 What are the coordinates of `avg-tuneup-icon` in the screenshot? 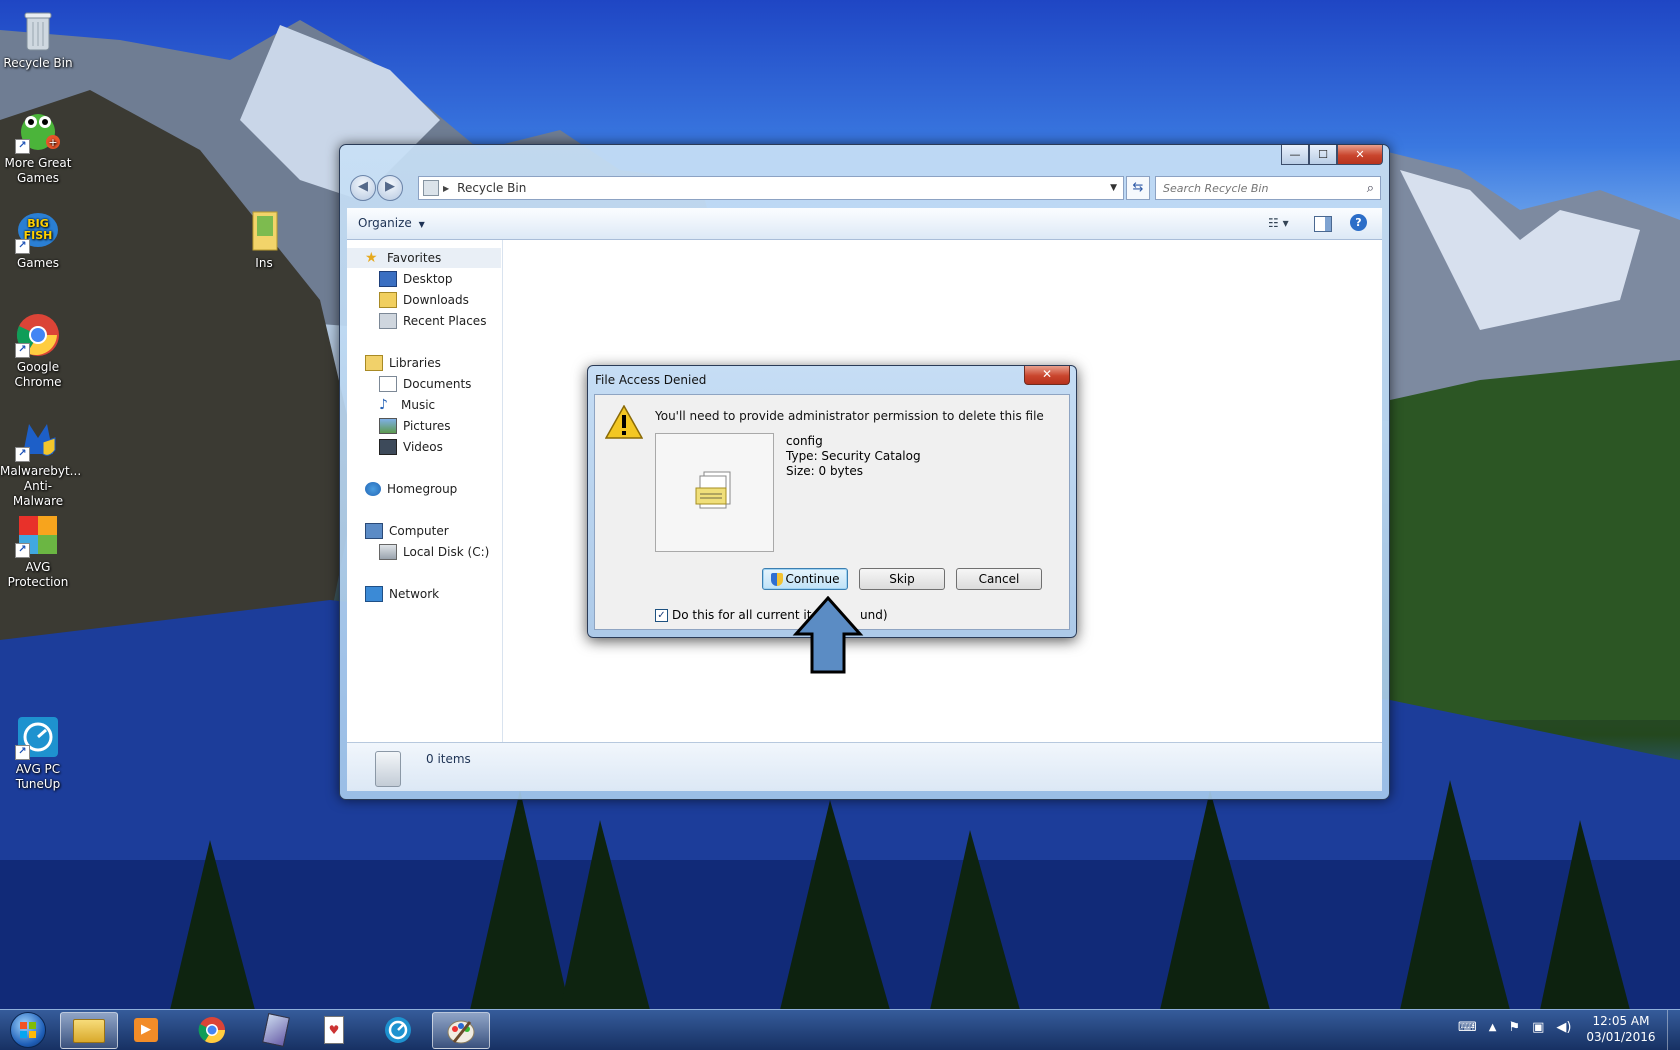 It's located at (398, 1029).